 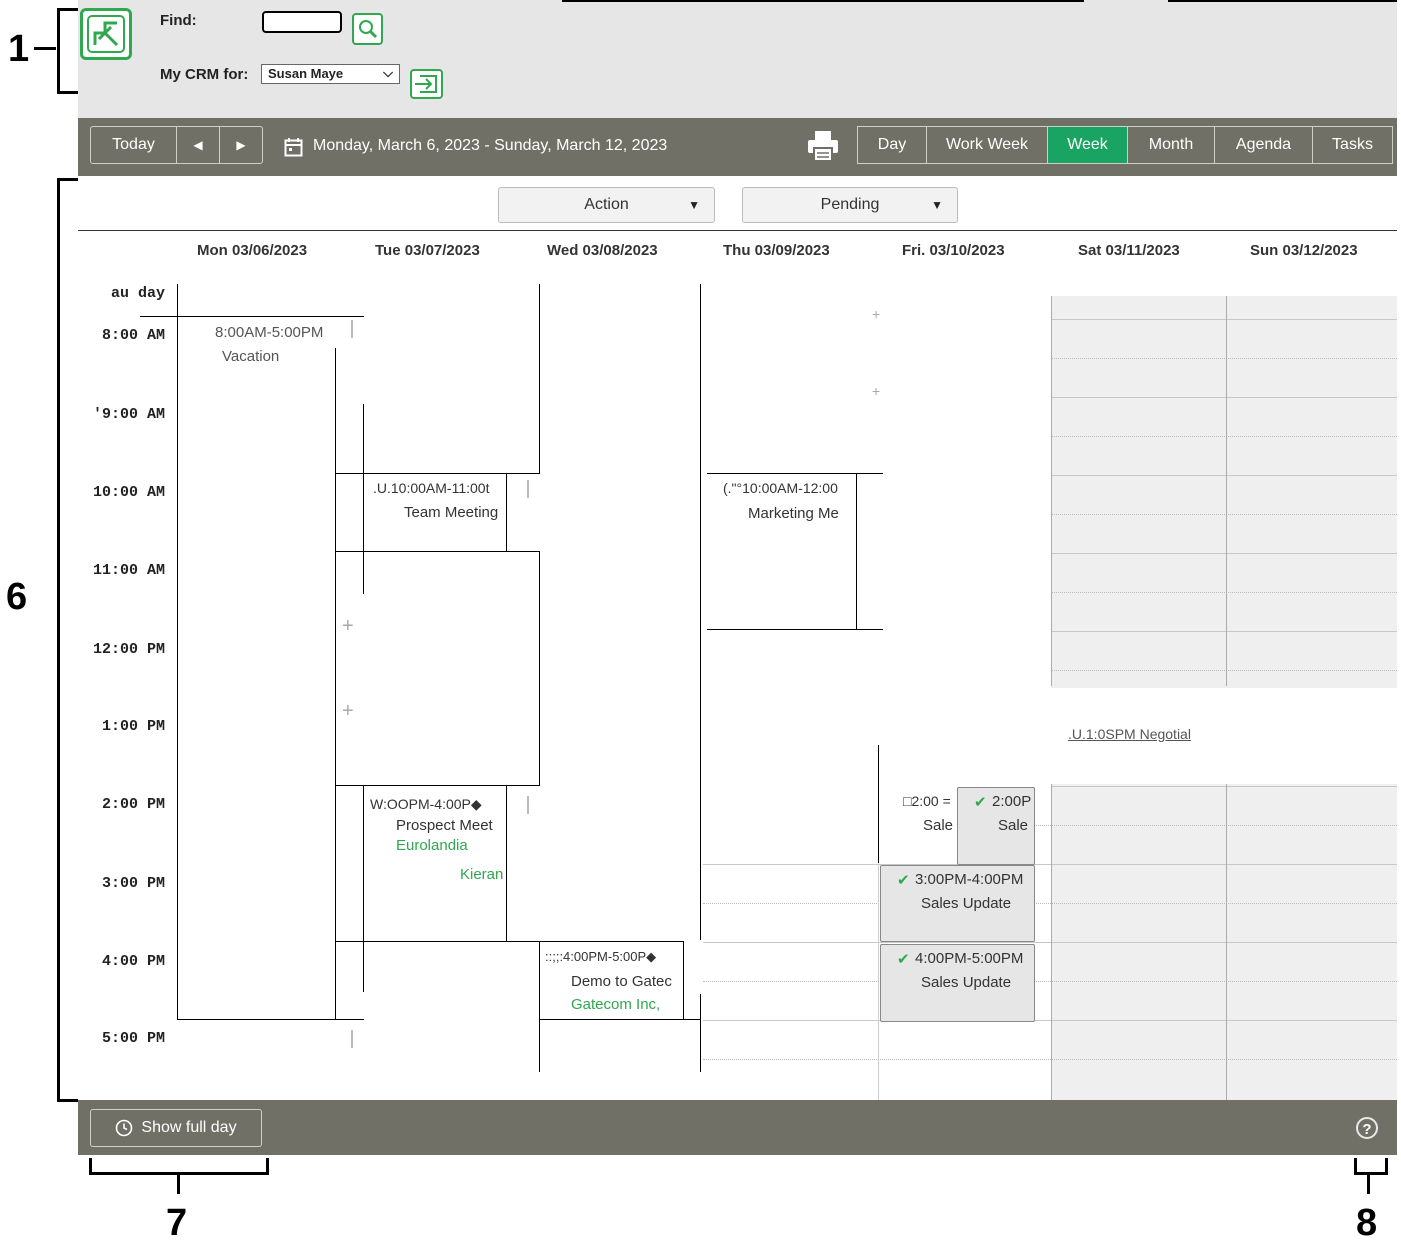 I want to click on view-month-button: Month, so click(x=1171, y=145).